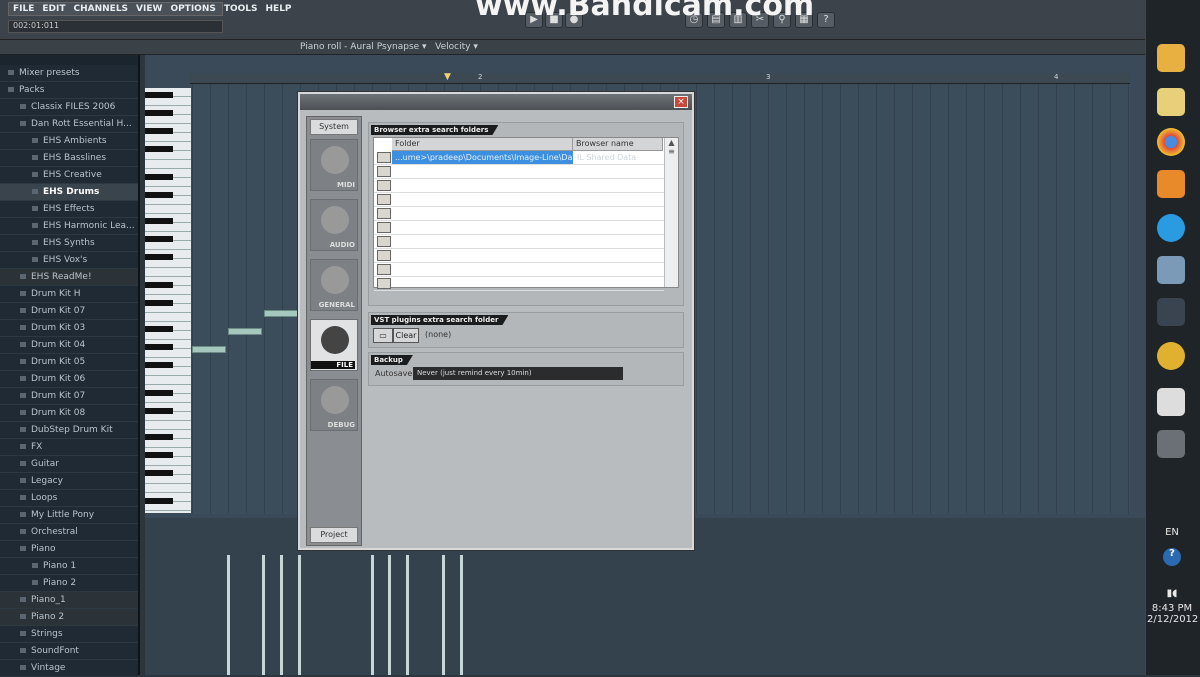  What do you see at coordinates (1171, 270) in the screenshot?
I see `app-icon` at bounding box center [1171, 270].